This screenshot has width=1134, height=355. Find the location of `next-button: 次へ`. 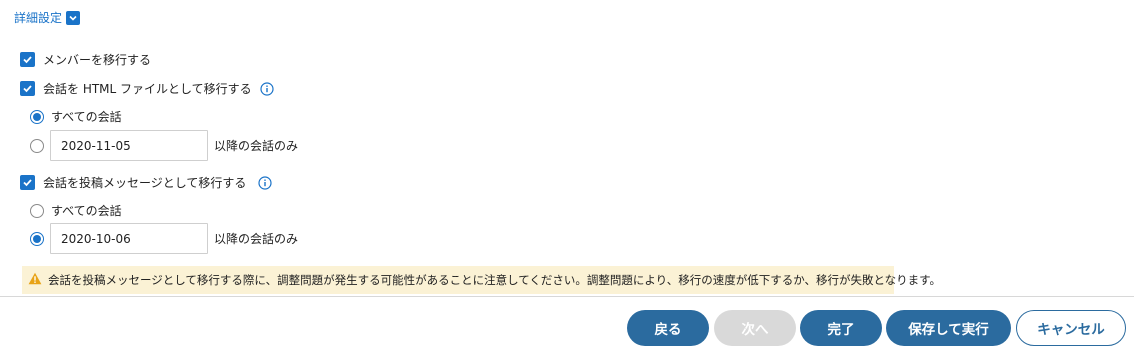

next-button: 次へ is located at coordinates (755, 328).